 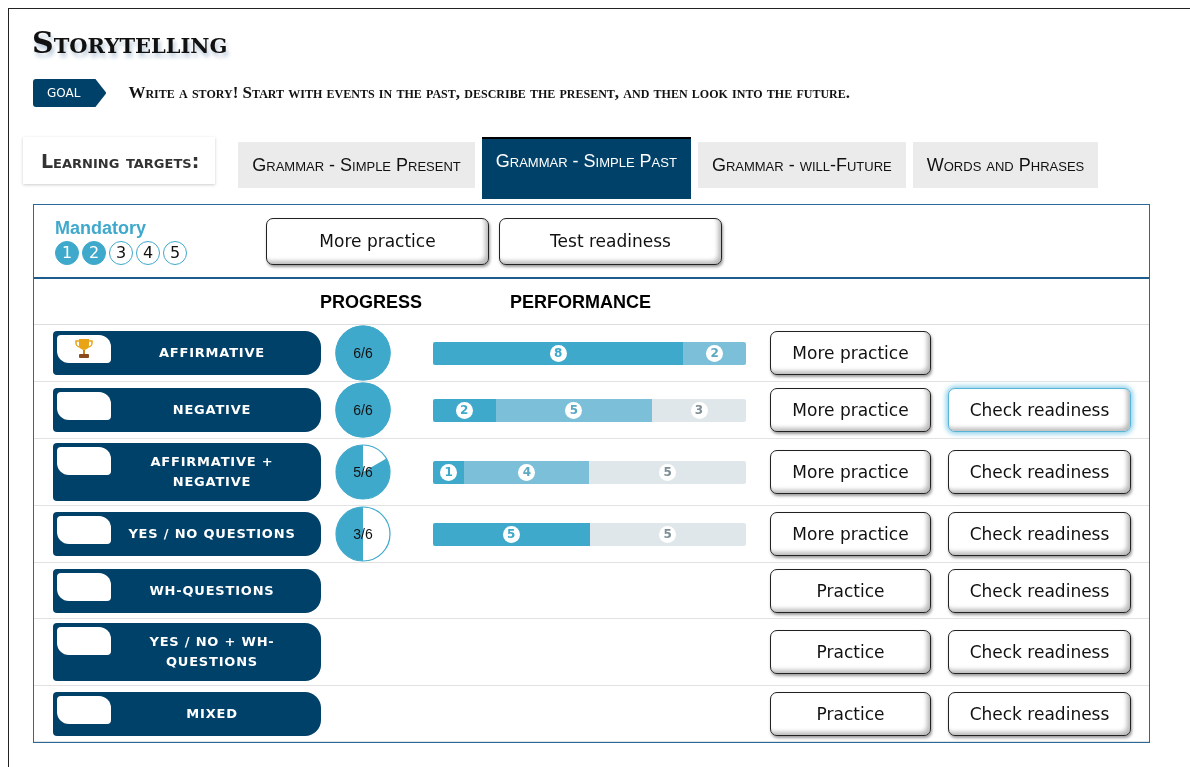 I want to click on topic-label: MIXED, so click(x=187, y=713).